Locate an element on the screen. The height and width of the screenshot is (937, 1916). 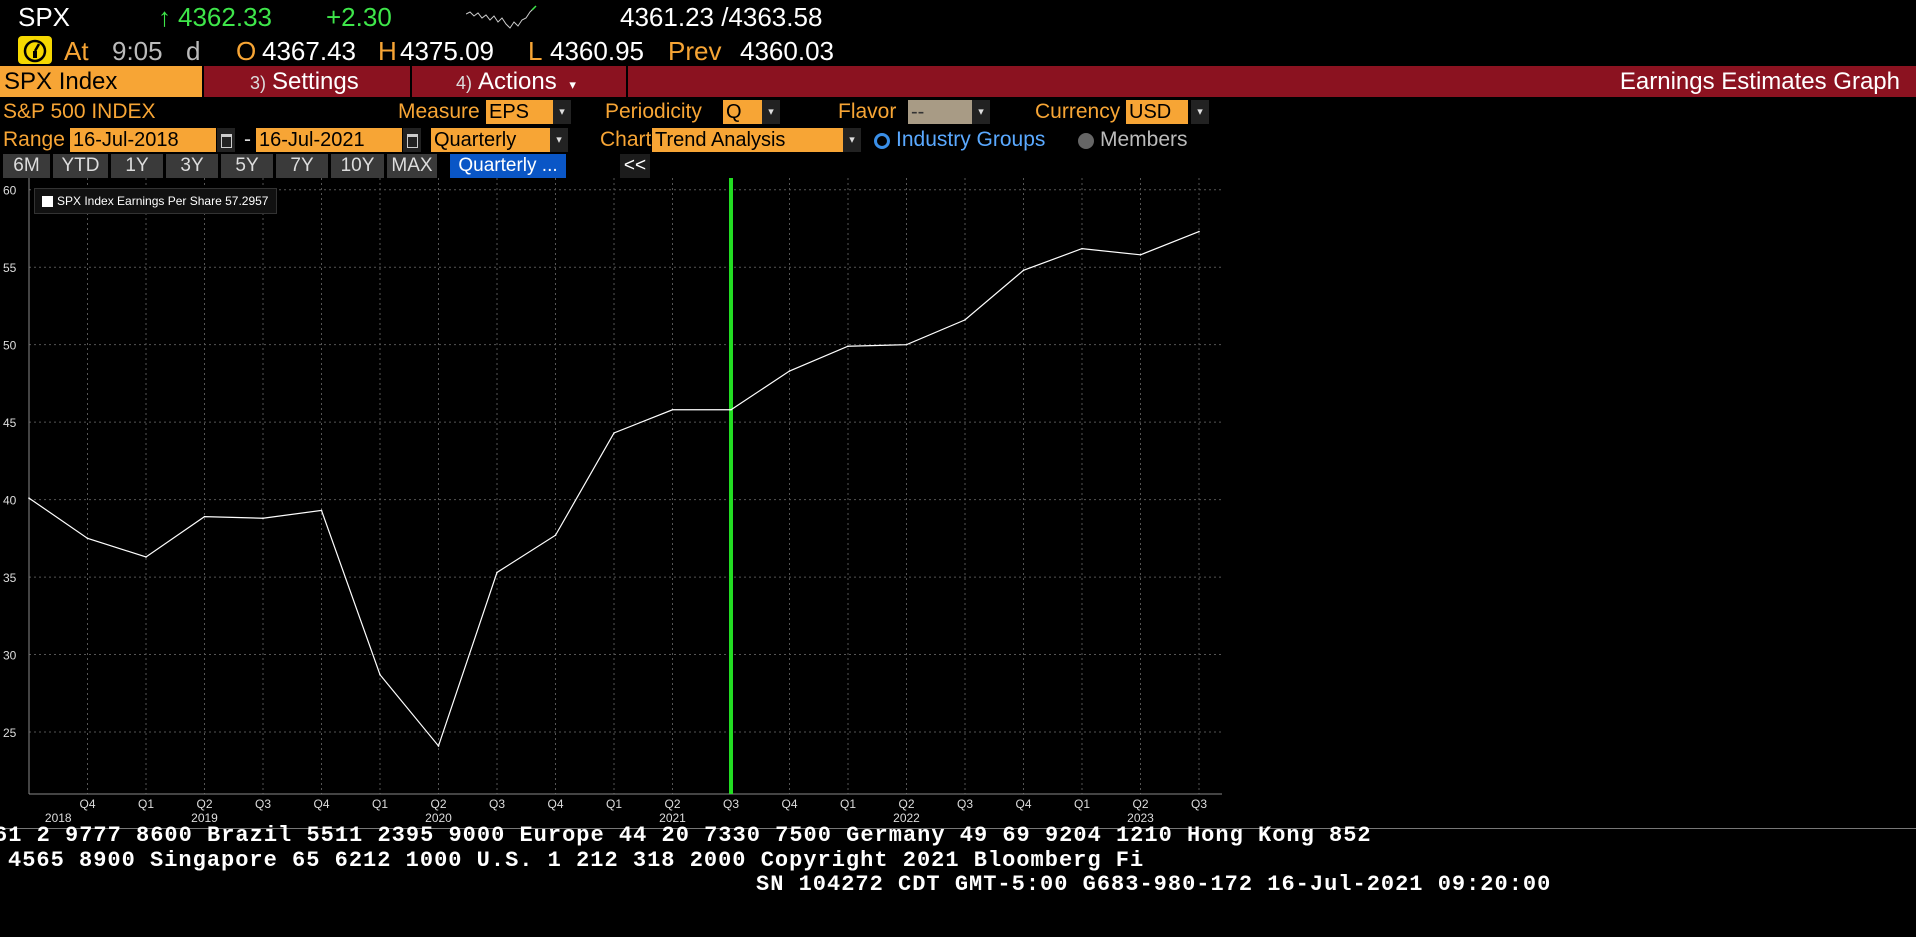
delay-gauge-icon is located at coordinates (35, 50).